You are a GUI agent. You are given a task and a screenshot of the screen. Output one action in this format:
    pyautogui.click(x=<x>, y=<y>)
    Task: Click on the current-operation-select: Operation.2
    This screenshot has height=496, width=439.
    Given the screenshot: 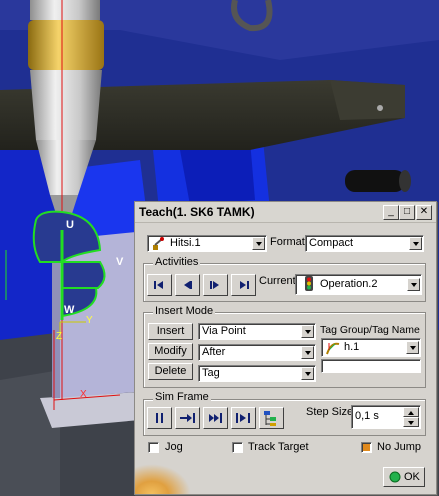 What is the action you would take?
    pyautogui.click(x=358, y=284)
    